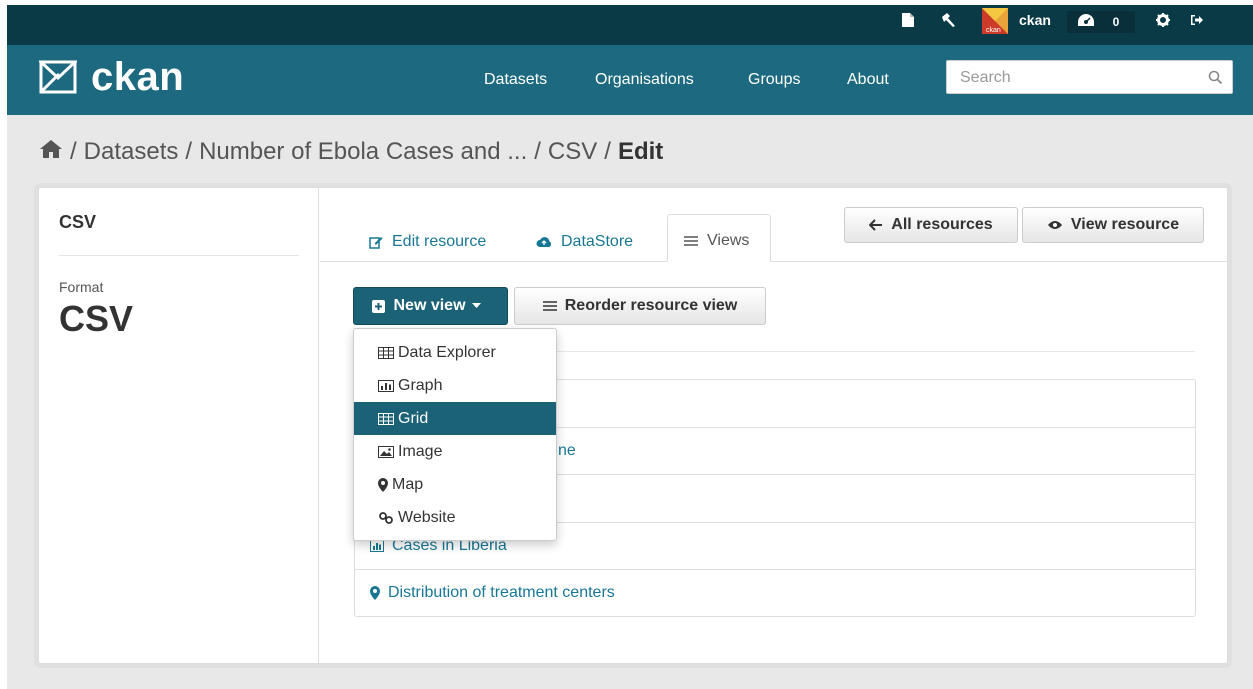 Image resolution: width=1253 pixels, height=689 pixels. I want to click on search-input: Search, so click(1089, 77).